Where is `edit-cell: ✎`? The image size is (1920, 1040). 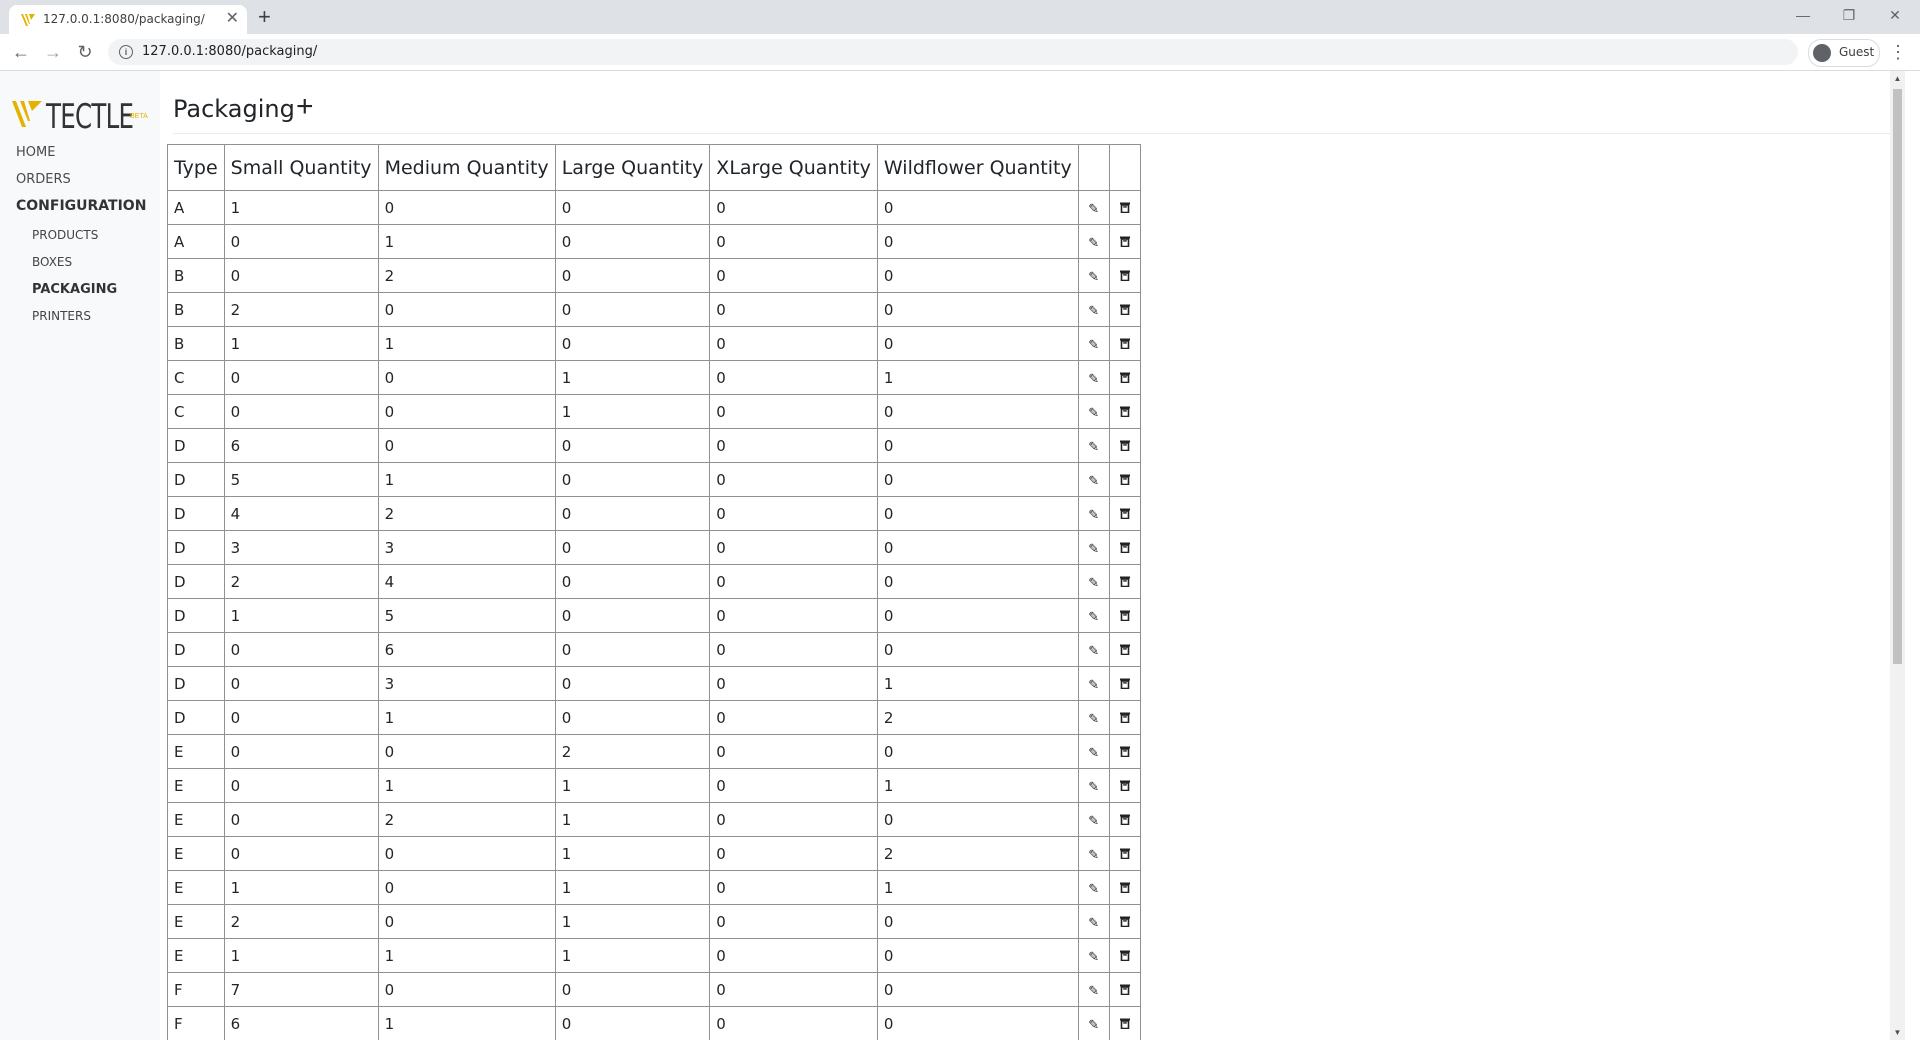
edit-cell: ✎ is located at coordinates (1093, 989).